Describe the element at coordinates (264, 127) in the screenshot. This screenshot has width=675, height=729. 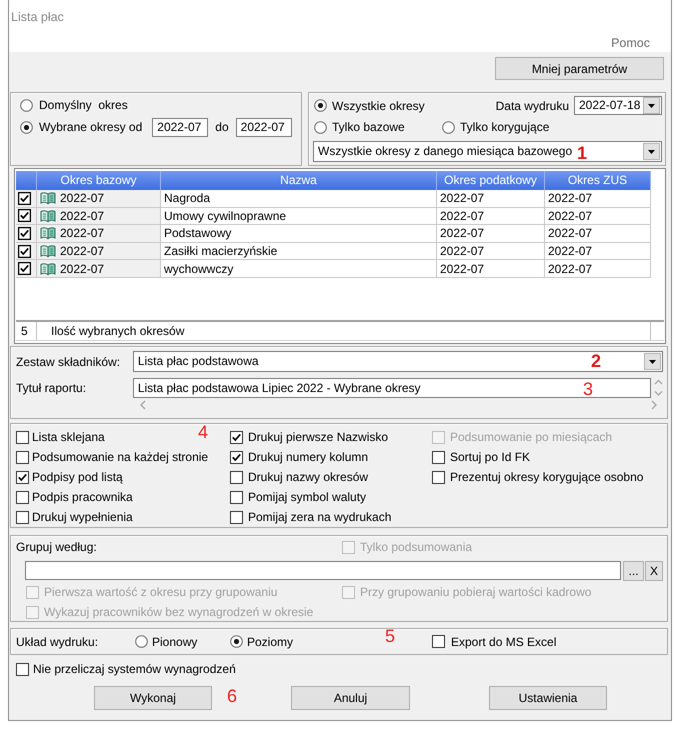
I see `date-to-field: 2022-07` at that location.